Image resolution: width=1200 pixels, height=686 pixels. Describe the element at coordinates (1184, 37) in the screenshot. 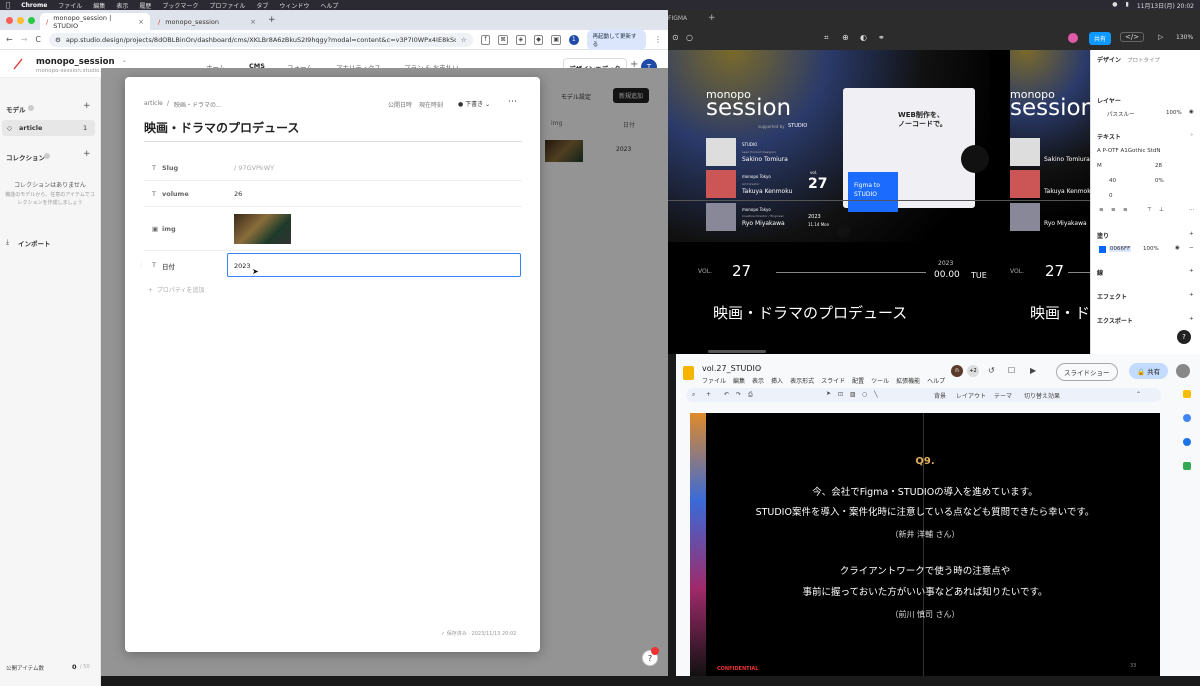

I see `zoom-level: 130%` at that location.